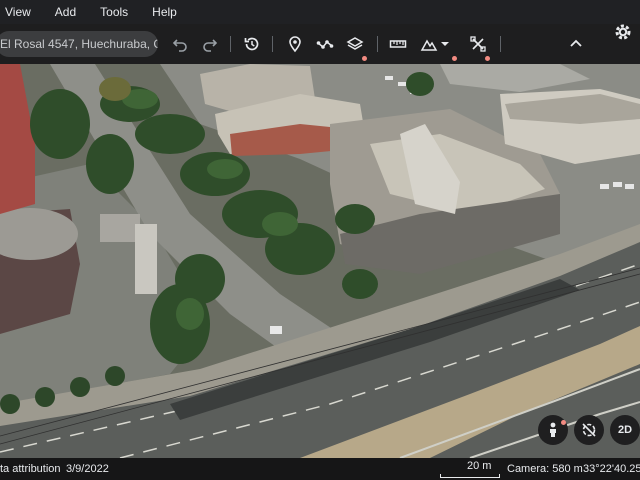 The height and width of the screenshot is (480, 640). I want to click on collapse-icon, so click(576, 44).